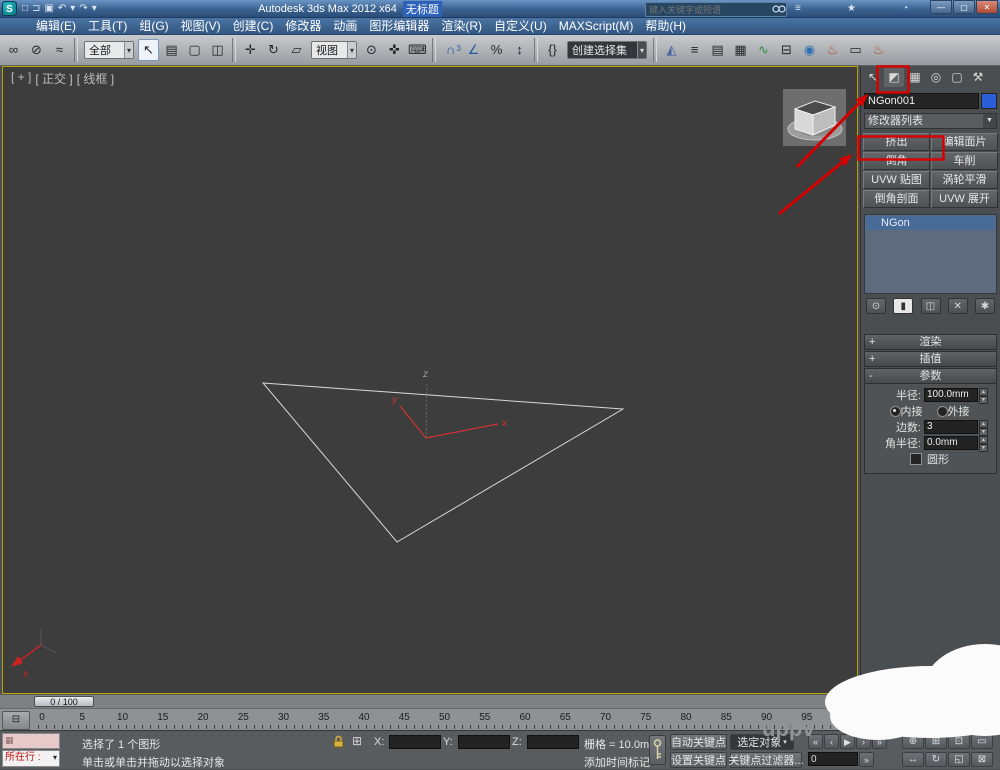  I want to click on orbit-icon: ↻, so click(936, 759).